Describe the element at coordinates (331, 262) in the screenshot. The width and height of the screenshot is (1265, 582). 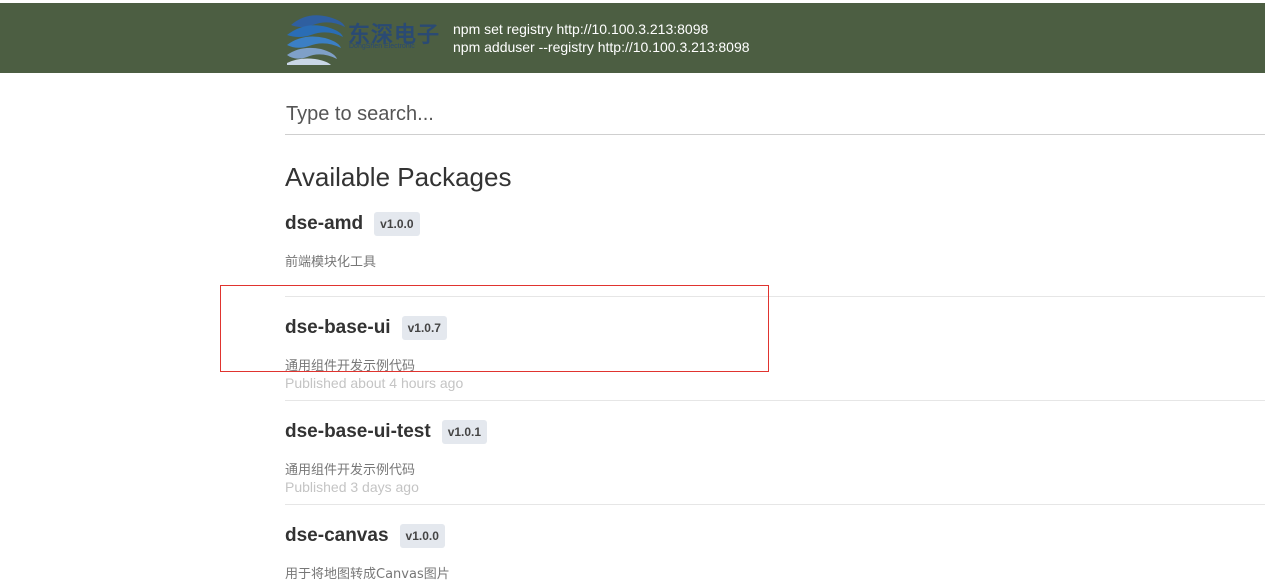
I see `package-description: 前端模块化工具` at that location.